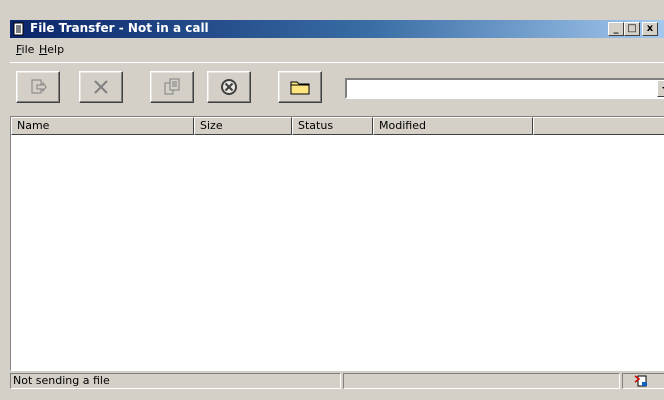 The width and height of the screenshot is (664, 400). Describe the element at coordinates (243, 126) in the screenshot. I see `column-header-size: Size` at that location.